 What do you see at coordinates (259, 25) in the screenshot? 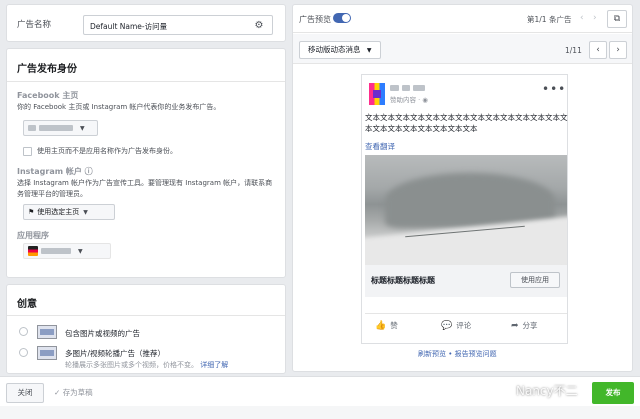
I see `gear-icon: ⚙` at bounding box center [259, 25].